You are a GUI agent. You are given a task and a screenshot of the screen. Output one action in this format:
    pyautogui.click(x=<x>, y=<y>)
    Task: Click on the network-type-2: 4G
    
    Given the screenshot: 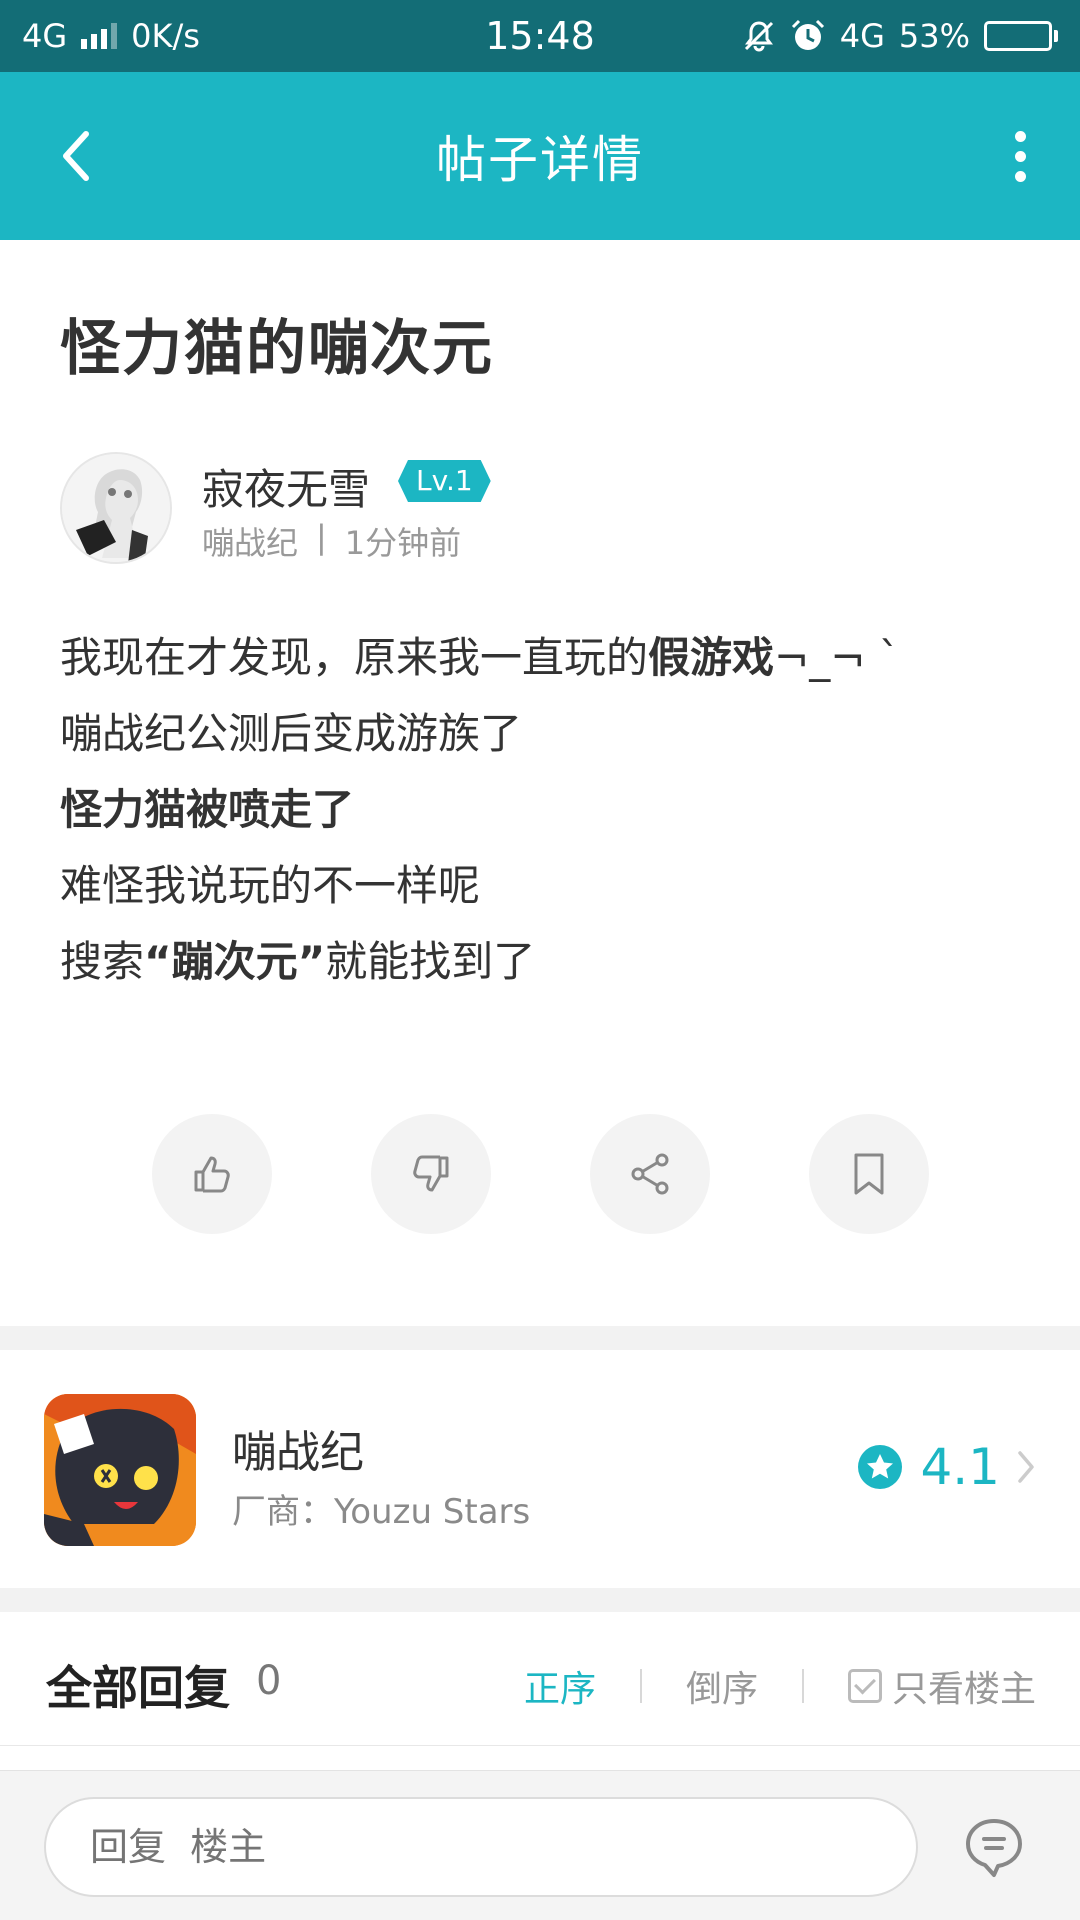 What is the action you would take?
    pyautogui.click(x=862, y=36)
    